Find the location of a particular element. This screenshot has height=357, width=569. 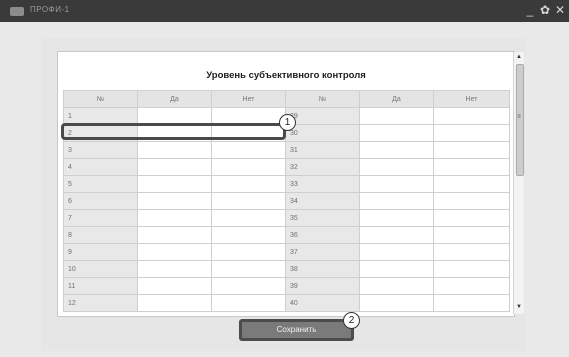

question-number-cell: 6 is located at coordinates (100, 201).